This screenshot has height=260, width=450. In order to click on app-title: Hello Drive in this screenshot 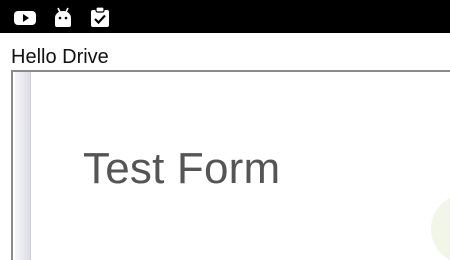, I will do `click(60, 57)`.